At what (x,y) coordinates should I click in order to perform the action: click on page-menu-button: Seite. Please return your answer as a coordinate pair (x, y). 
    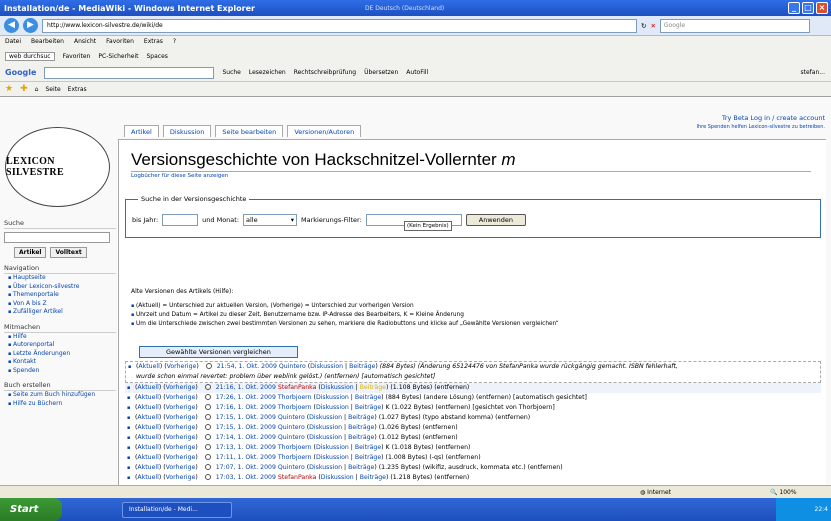
    Looking at the image, I should click on (52, 89).